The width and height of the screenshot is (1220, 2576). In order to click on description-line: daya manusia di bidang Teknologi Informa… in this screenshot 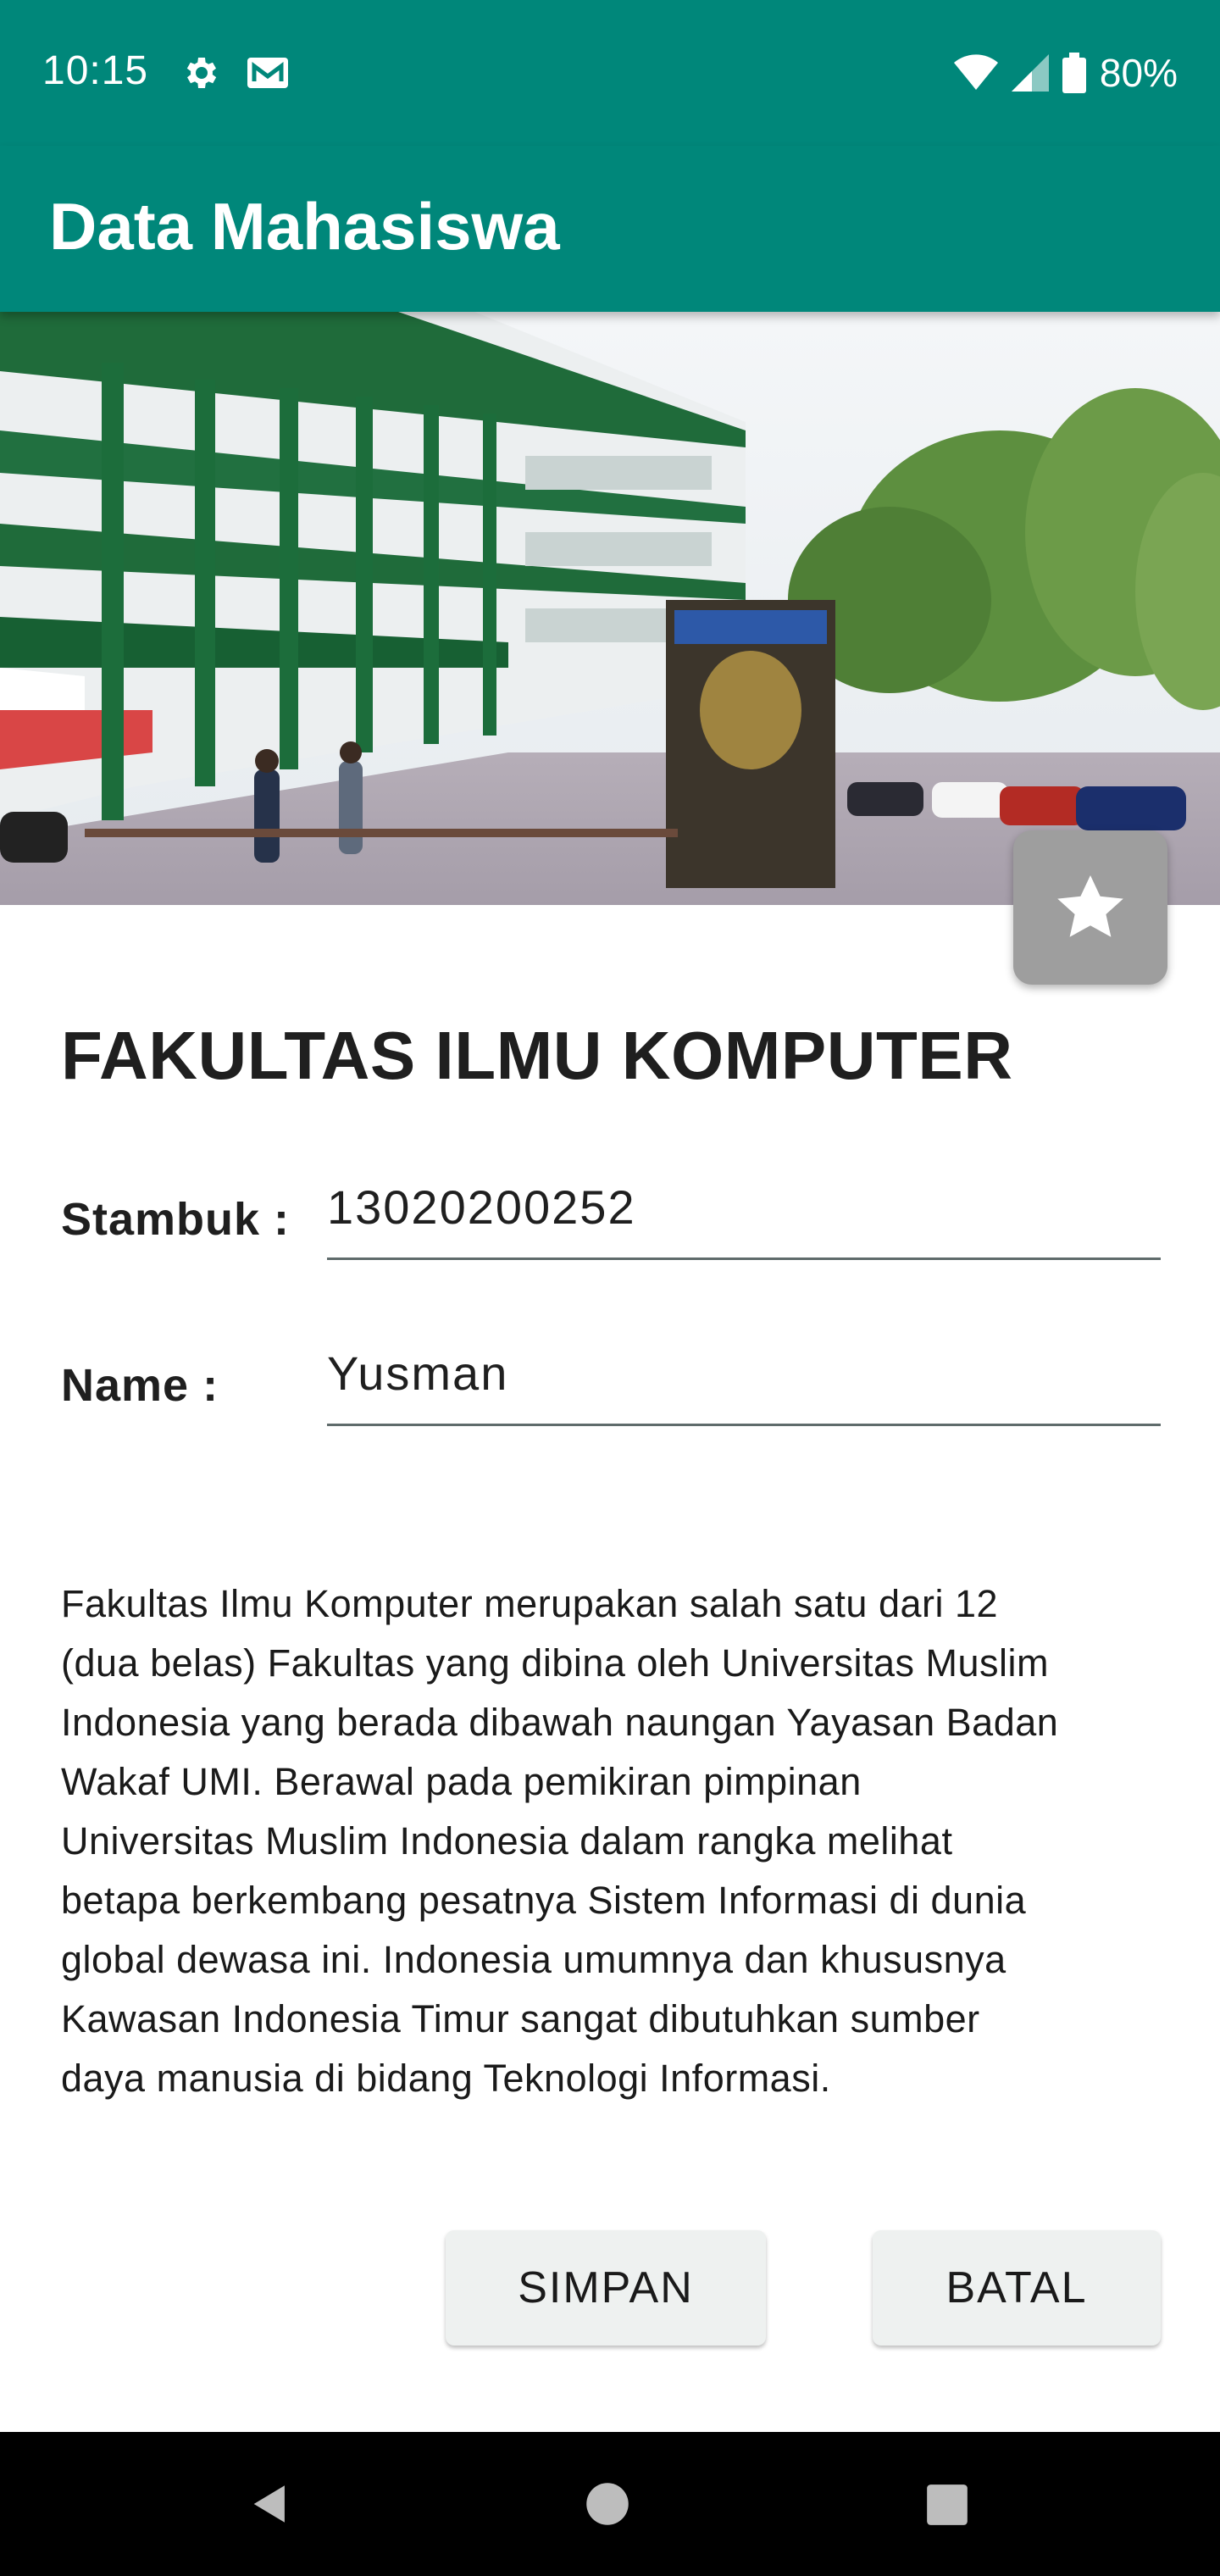, I will do `click(446, 2078)`.